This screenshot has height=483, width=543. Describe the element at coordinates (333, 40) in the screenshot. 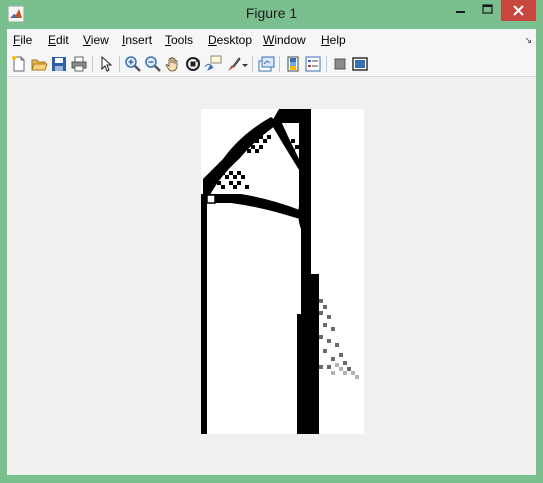

I see `menu-help: Help` at that location.